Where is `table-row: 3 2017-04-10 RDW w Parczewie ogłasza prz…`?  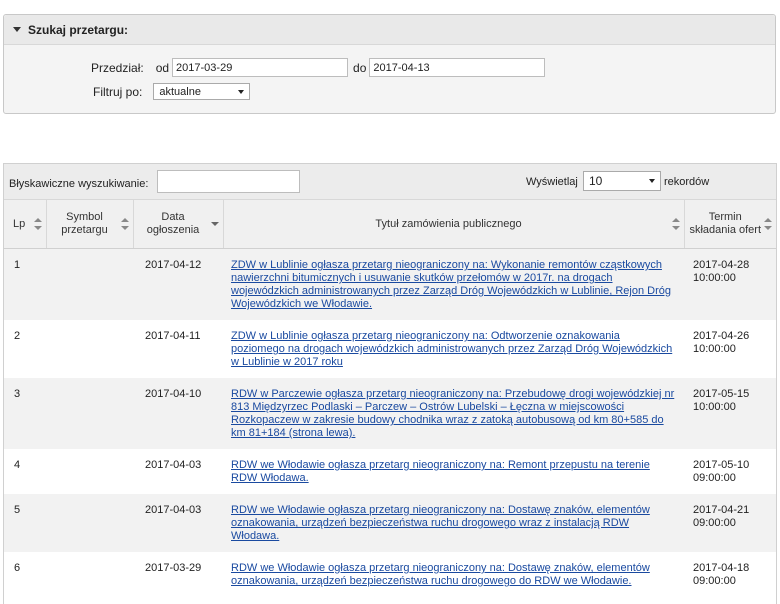
table-row: 3 2017-04-10 RDW w Parczewie ogłasza prz… is located at coordinates (390, 413).